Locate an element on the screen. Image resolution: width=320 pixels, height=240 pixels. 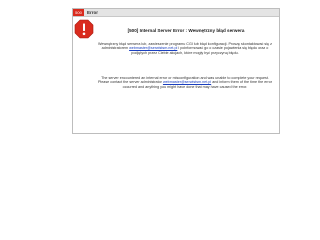
error-code-badge: 500 is located at coordinates (78, 12).